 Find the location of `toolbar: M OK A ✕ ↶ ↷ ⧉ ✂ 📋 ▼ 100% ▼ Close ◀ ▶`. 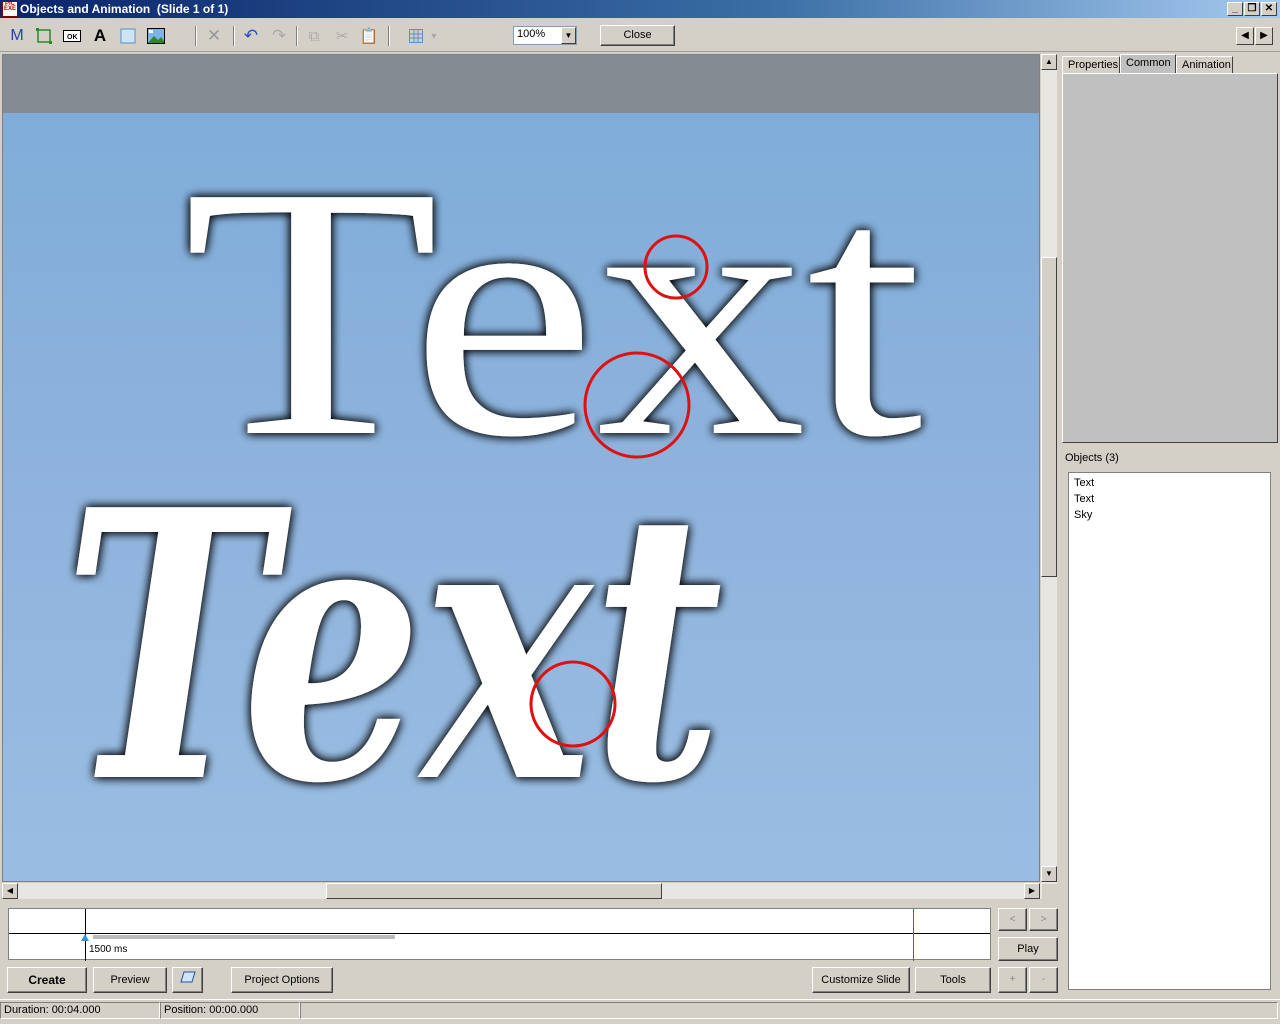

toolbar: M OK A ✕ ↶ ↷ ⧉ ✂ 📋 ▼ 100% ▼ Close ◀ ▶ is located at coordinates (640, 35).